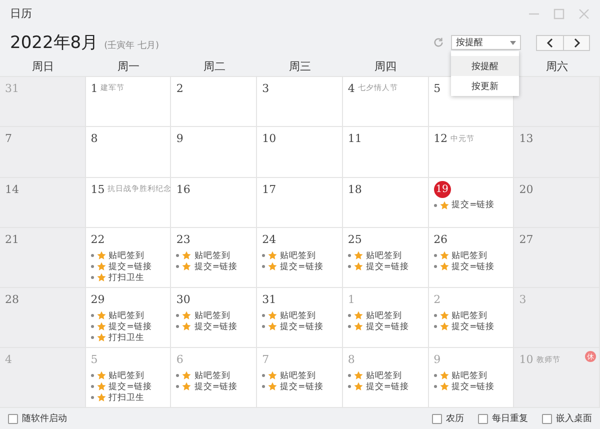 Image resolution: width=600 pixels, height=429 pixels. I want to click on day-number: 11, so click(355, 139).